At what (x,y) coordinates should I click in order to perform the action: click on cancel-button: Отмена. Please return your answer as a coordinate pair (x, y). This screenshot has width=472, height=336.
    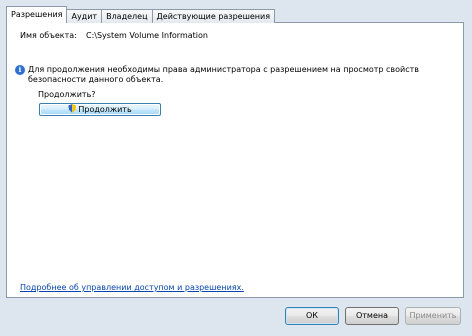
    Looking at the image, I should click on (372, 316).